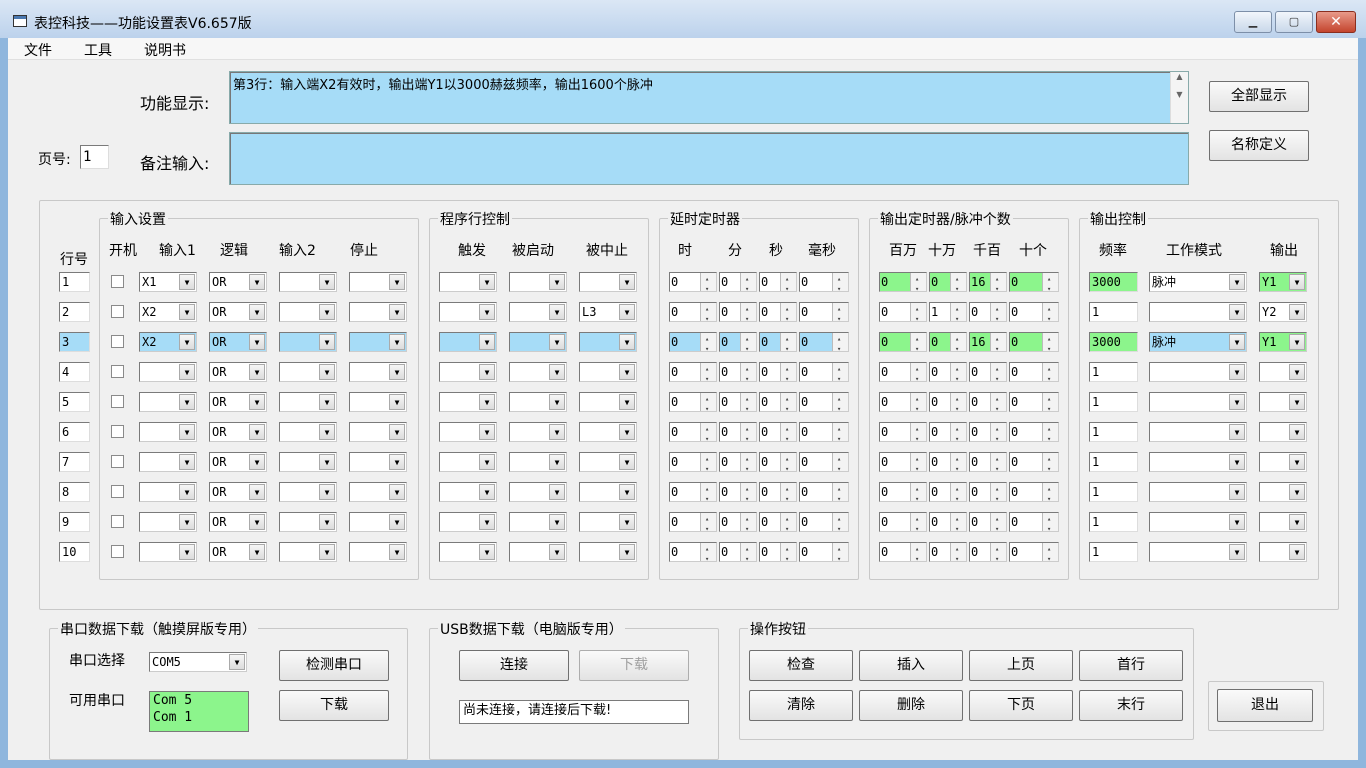 The image size is (1366, 768). Describe the element at coordinates (1294, 22) in the screenshot. I see `maximize-button: ▢` at that location.